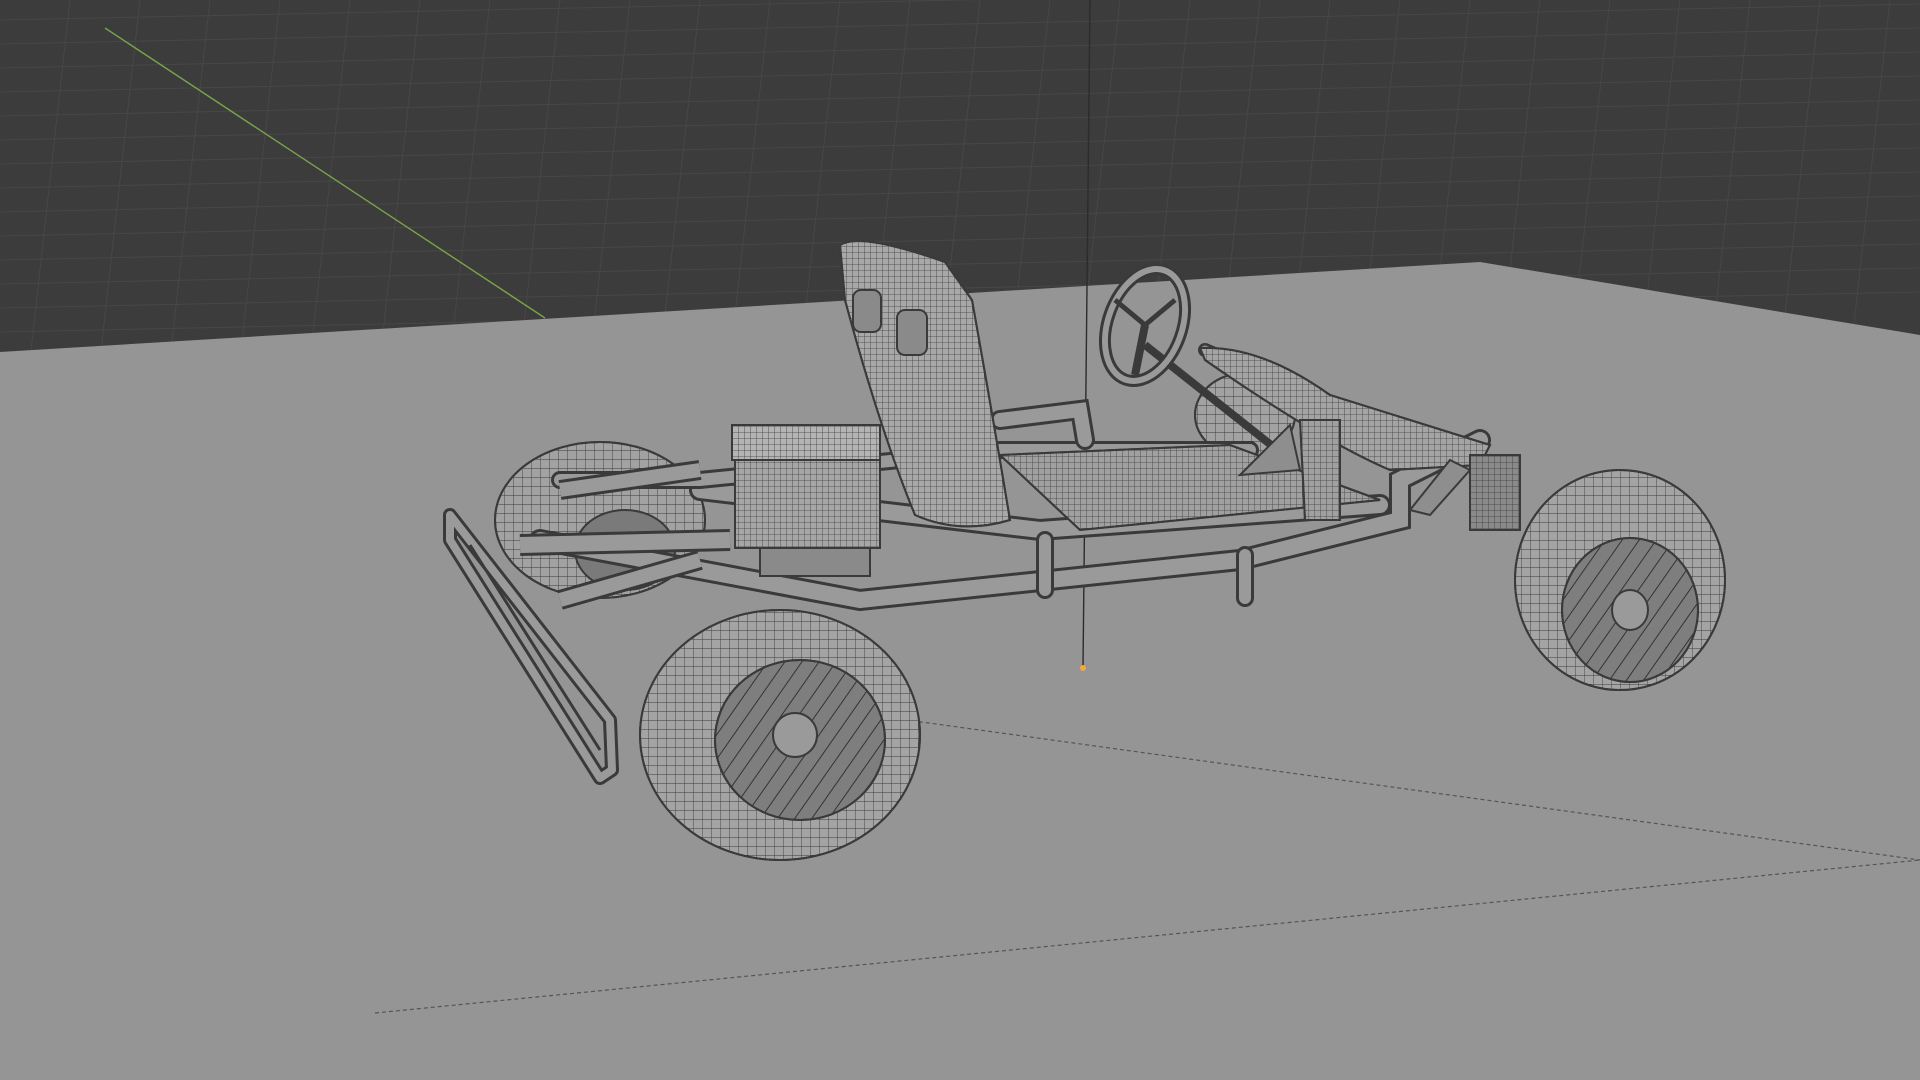 This screenshot has height=1080, width=1920. I want to click on rear-right-wheel, so click(780, 735).